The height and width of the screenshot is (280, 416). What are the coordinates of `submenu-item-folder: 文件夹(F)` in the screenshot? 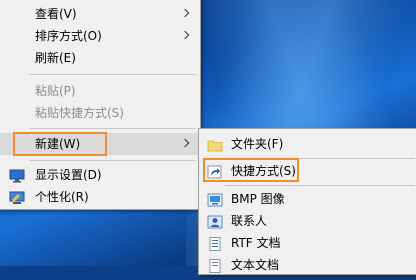 It's located at (307, 144).